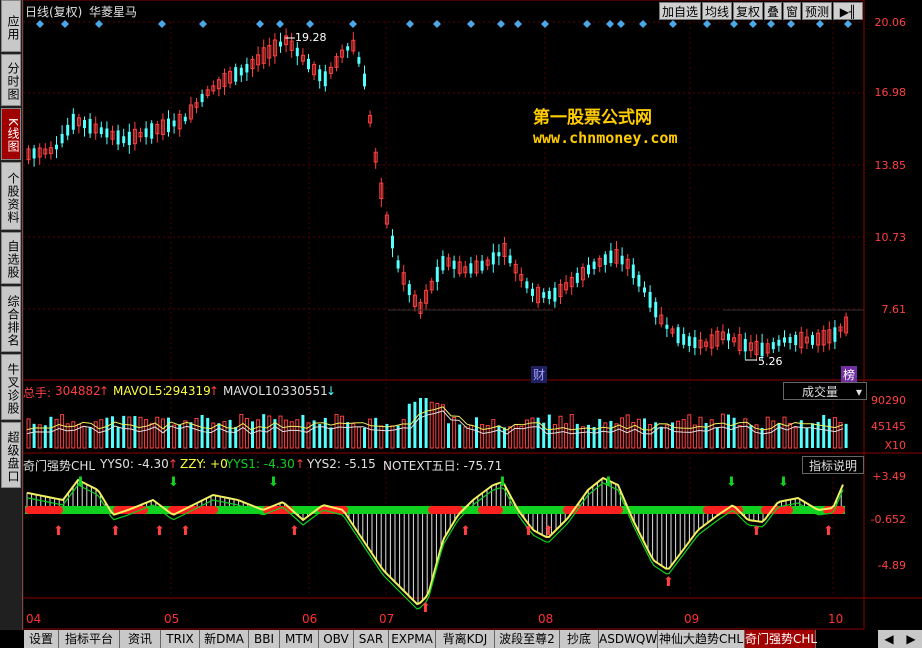 The width and height of the screenshot is (922, 648). What do you see at coordinates (11, 134) in the screenshot?
I see `sidebar-item-2: K线图` at bounding box center [11, 134].